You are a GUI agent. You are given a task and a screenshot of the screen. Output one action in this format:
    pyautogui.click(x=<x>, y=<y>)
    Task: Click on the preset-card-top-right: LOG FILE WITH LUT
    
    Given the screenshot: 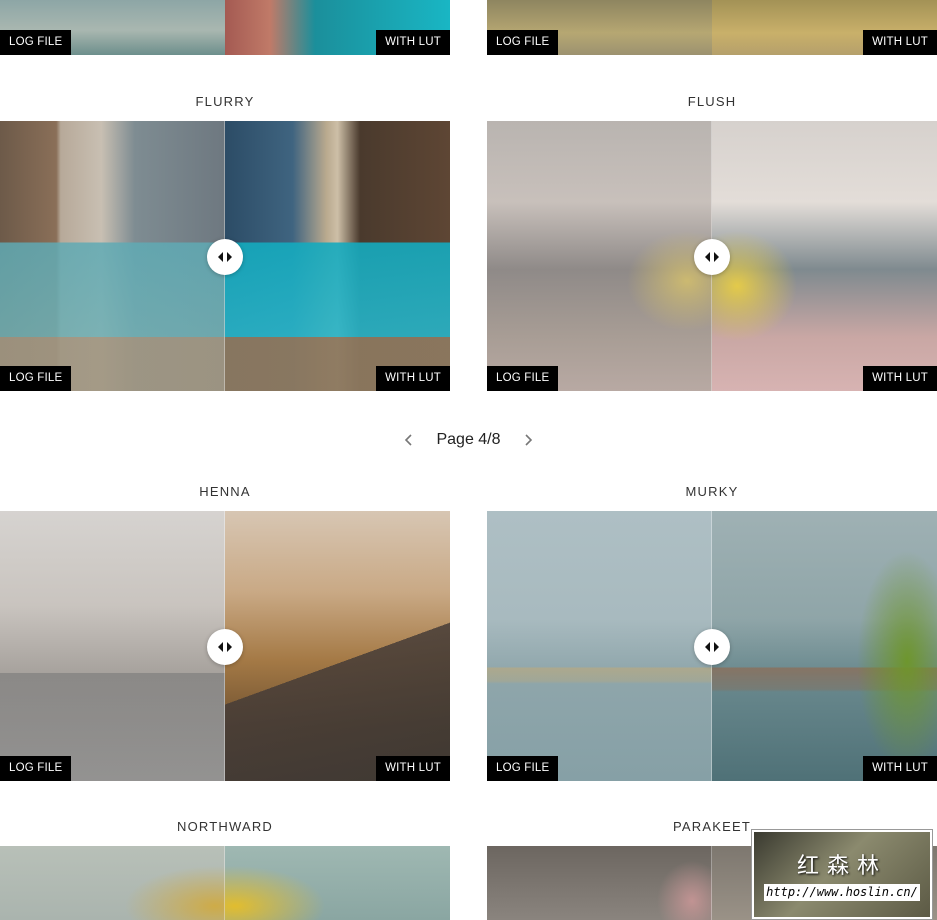 What is the action you would take?
    pyautogui.click(x=712, y=27)
    